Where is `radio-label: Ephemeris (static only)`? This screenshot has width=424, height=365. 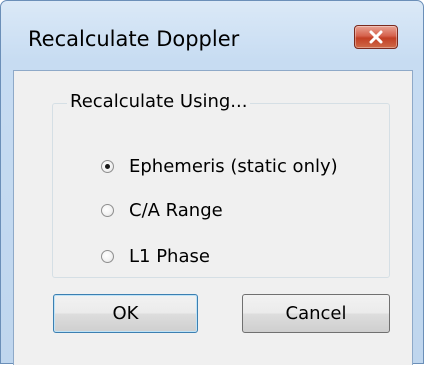 radio-label: Ephemeris (static only) is located at coordinates (233, 166).